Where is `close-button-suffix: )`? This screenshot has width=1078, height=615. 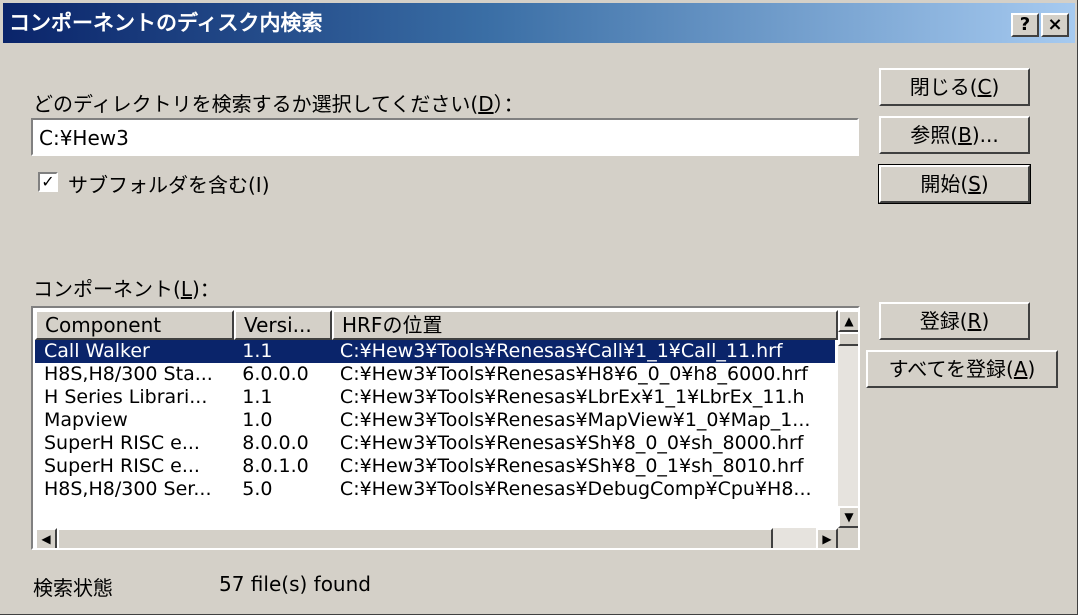 close-button-suffix: ) is located at coordinates (995, 87).